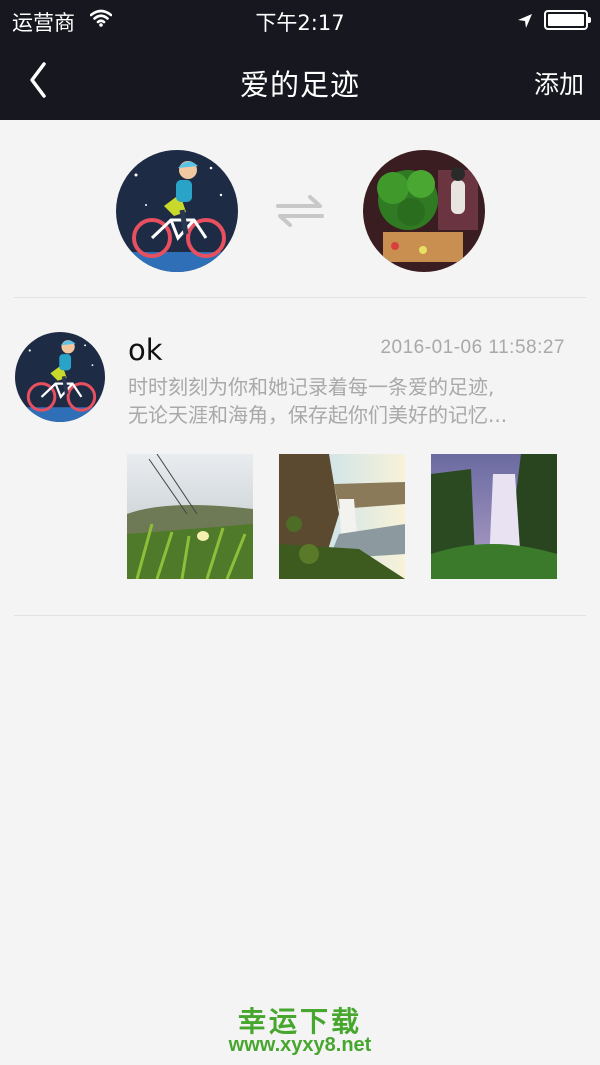  Describe the element at coordinates (145, 350) in the screenshot. I see `post-author-name: ok` at that location.